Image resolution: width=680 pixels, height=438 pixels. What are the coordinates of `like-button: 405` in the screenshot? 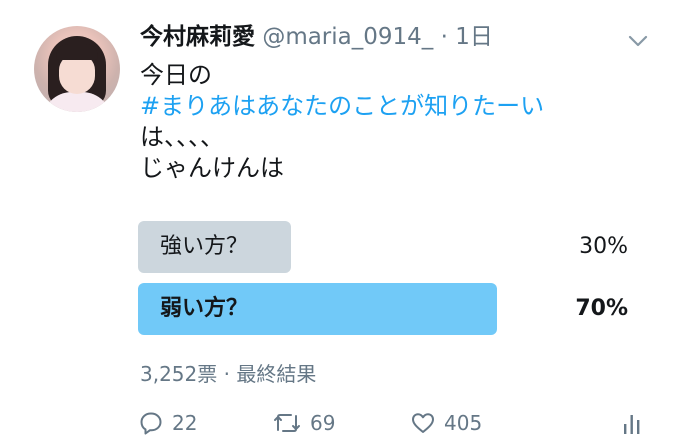 It's located at (446, 423).